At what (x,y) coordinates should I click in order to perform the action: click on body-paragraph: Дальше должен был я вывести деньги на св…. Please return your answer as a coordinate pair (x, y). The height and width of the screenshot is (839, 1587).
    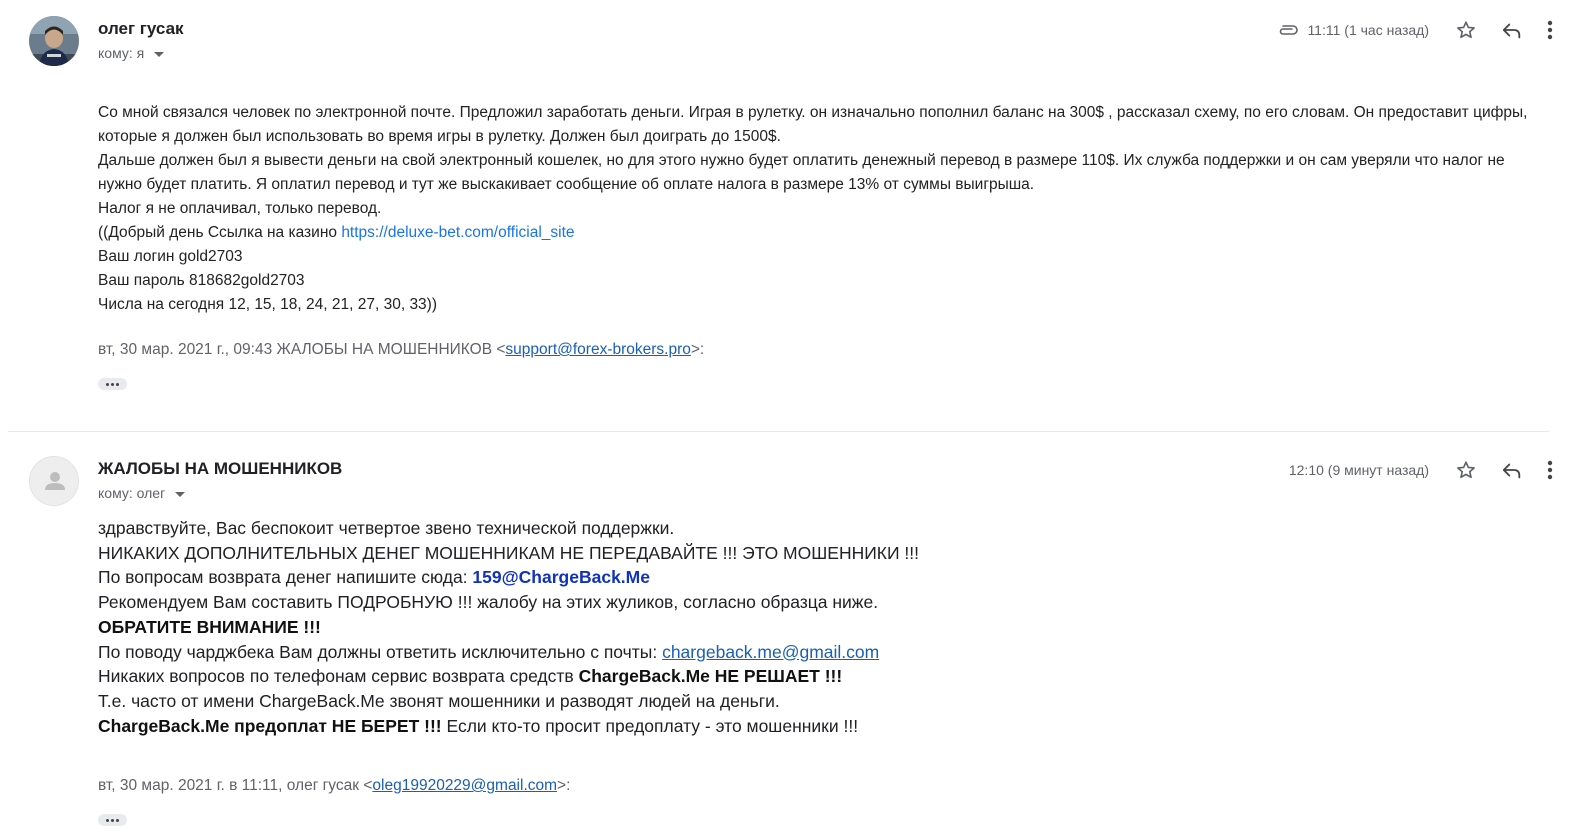
    Looking at the image, I should click on (801, 172).